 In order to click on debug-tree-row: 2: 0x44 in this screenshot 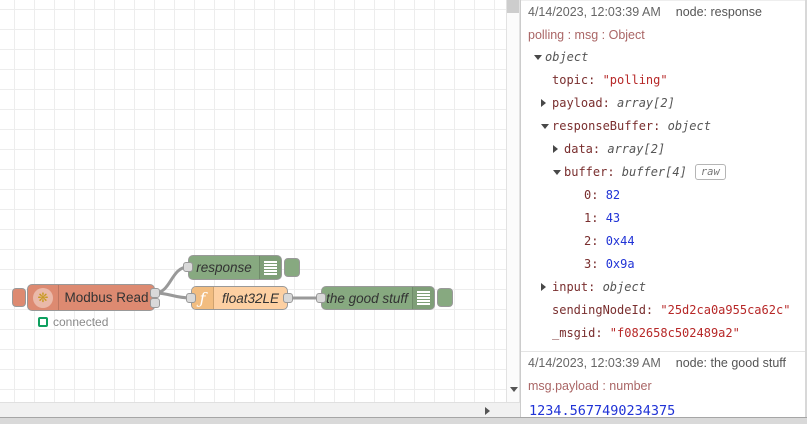, I will do `click(663, 241)`.